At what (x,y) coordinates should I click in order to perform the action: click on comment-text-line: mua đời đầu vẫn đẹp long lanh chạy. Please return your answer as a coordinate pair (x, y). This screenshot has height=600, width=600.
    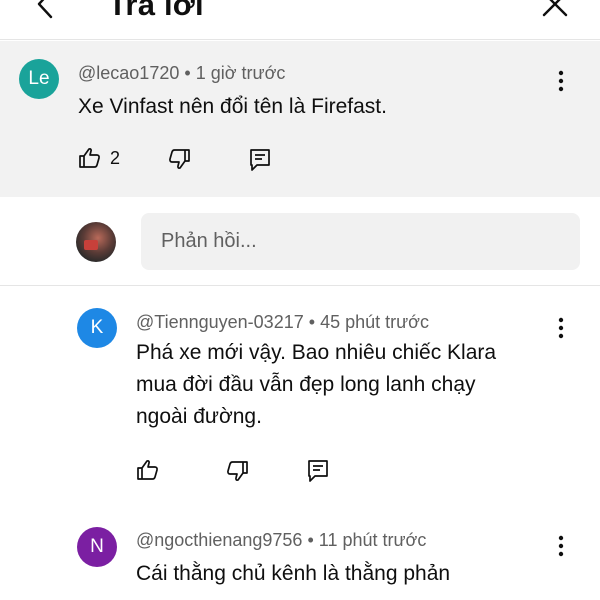
    Looking at the image, I should click on (306, 384).